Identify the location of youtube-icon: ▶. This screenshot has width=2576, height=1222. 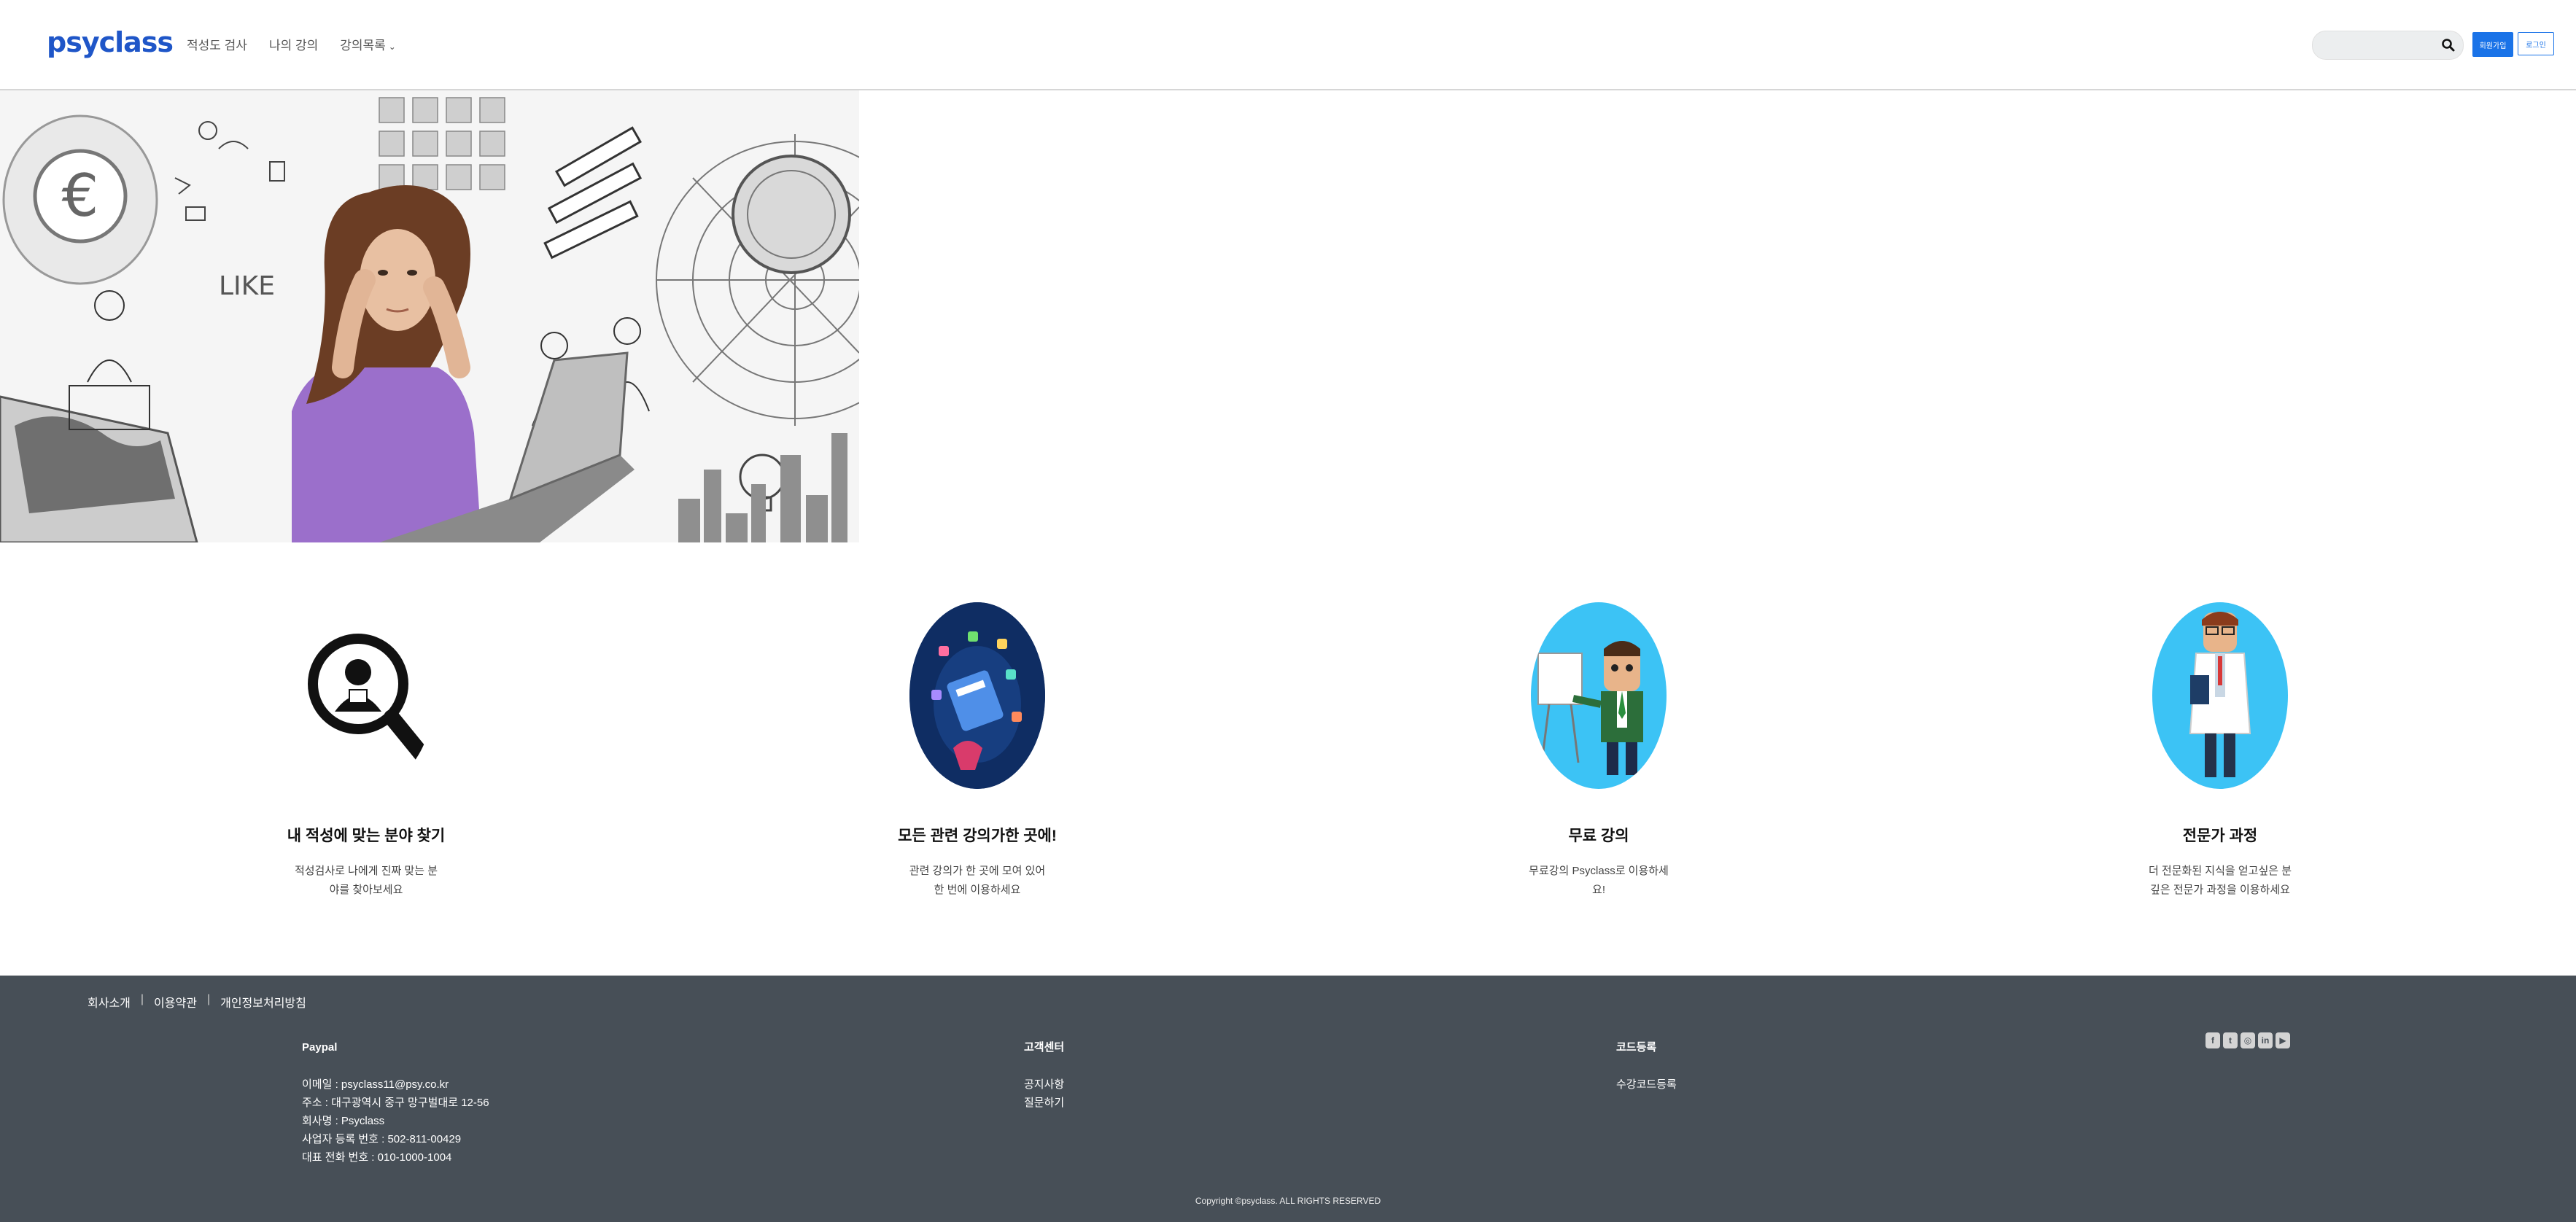
(2283, 1040).